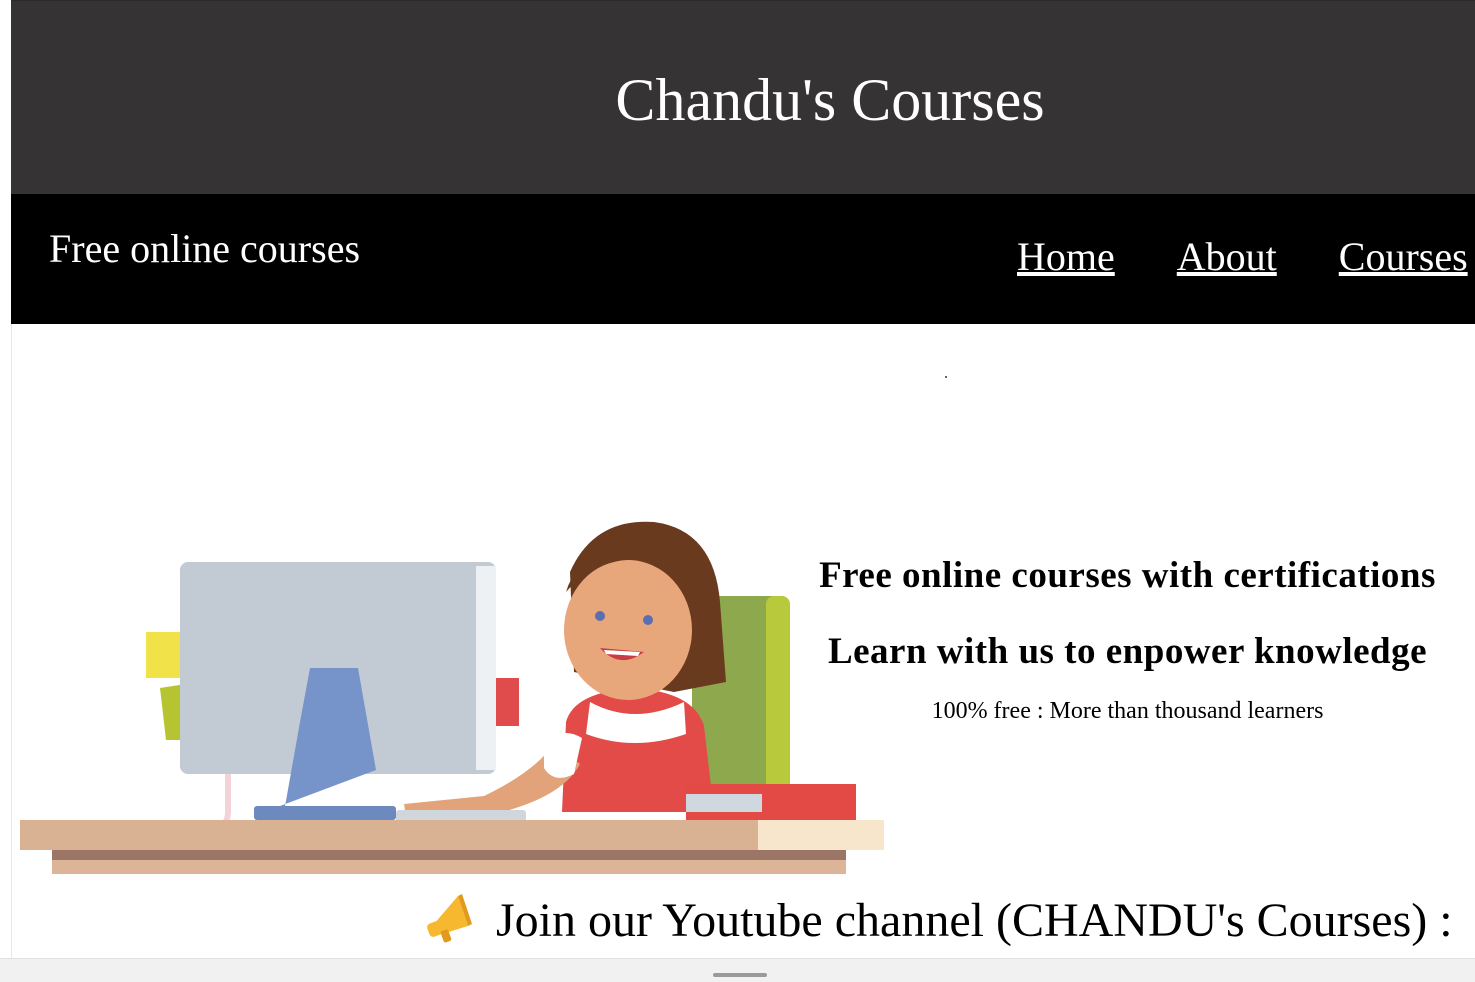 This screenshot has width=1475, height=982. Describe the element at coordinates (449, 918) in the screenshot. I see `megaphone-icon` at that location.